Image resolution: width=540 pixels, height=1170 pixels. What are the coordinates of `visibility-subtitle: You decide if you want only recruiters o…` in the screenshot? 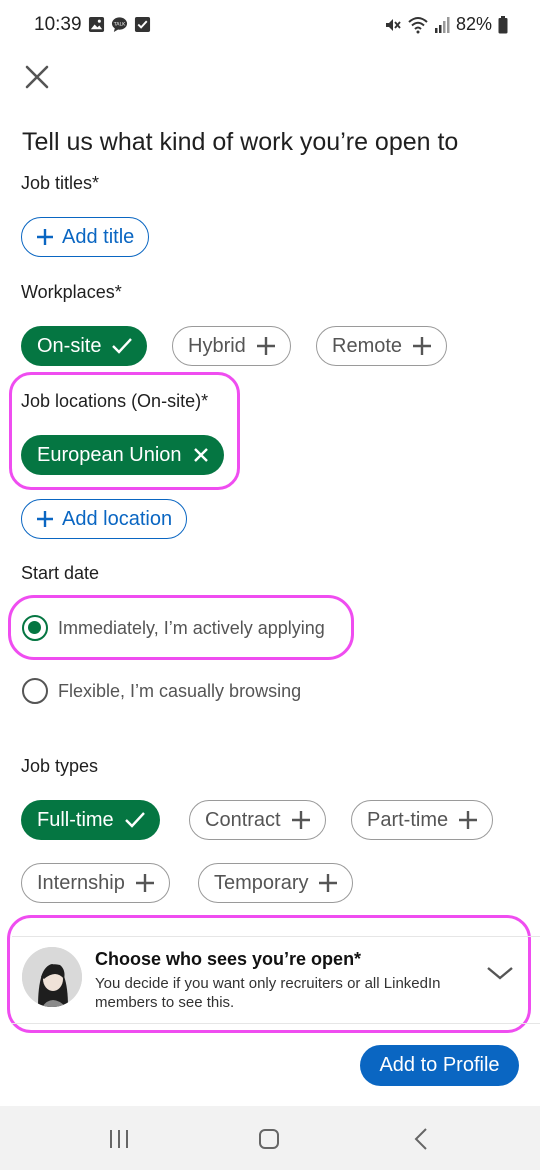 It's located at (268, 993).